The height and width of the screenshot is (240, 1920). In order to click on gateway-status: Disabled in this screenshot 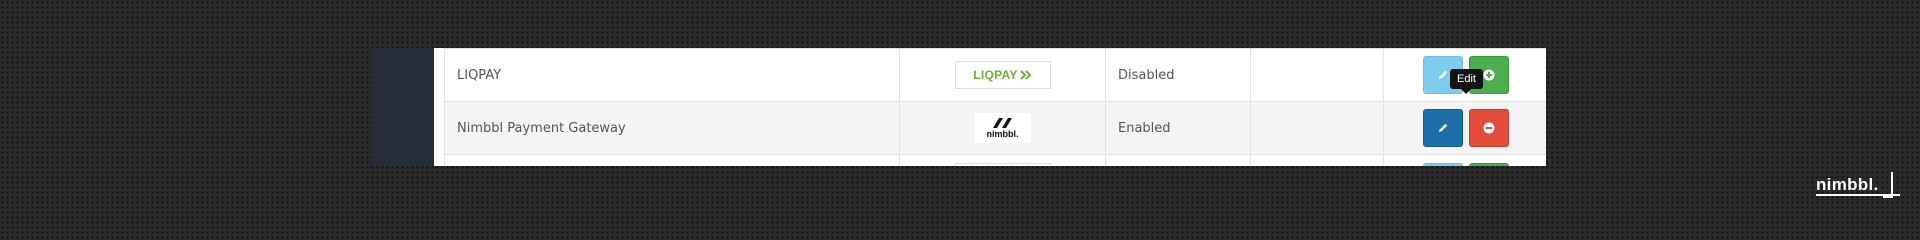, I will do `click(1146, 75)`.